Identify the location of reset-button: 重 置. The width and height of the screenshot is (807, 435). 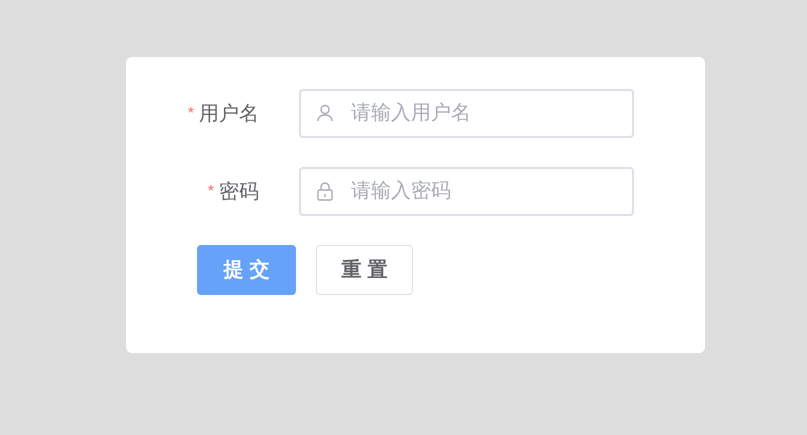
(364, 270).